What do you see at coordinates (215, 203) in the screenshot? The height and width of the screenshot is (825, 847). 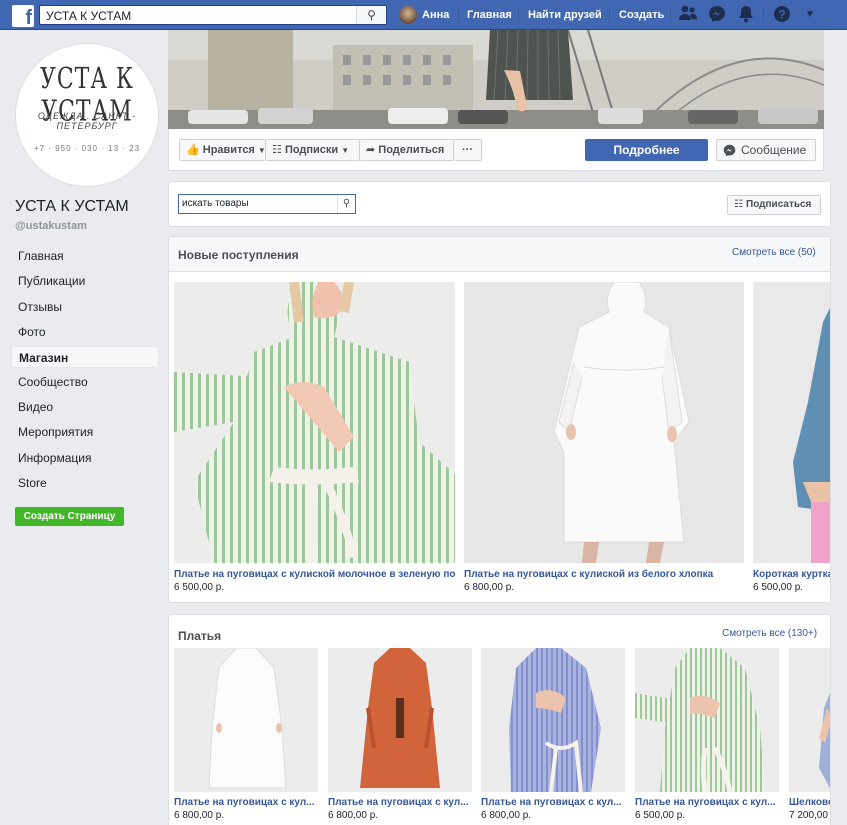 I see `shop-search-placeholder: искать товары` at bounding box center [215, 203].